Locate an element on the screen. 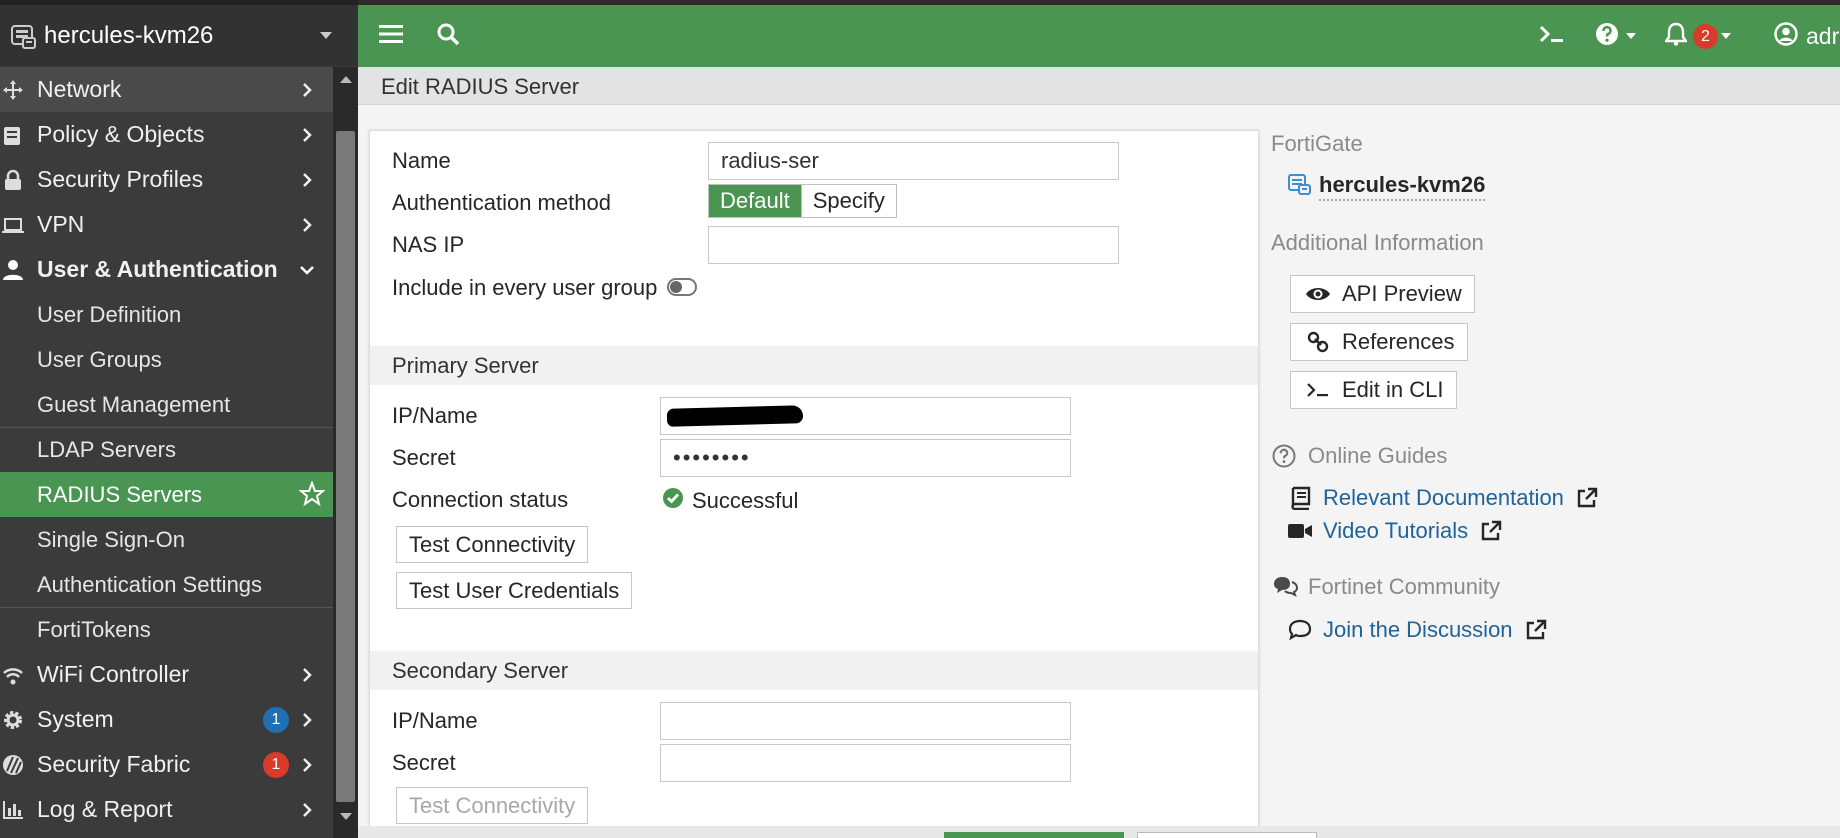 The image size is (1840, 838). secondary-server-title: Secondary Server is located at coordinates (480, 670).